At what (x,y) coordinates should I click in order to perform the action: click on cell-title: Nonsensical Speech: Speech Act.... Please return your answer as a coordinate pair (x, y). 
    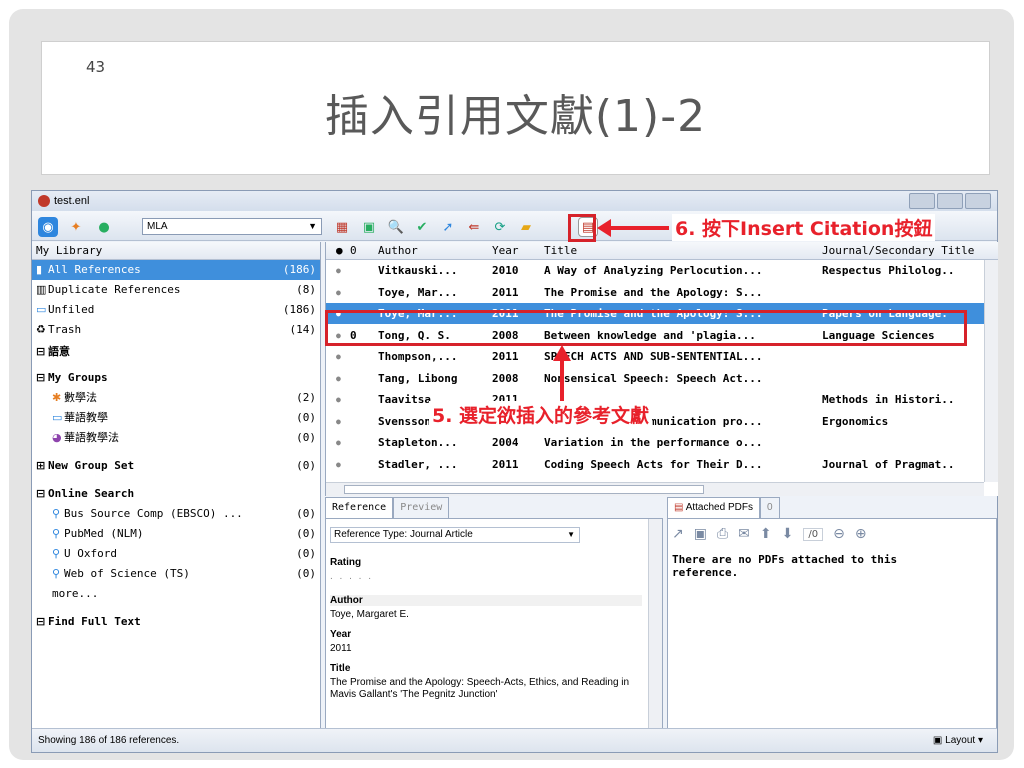
    Looking at the image, I should click on (653, 378).